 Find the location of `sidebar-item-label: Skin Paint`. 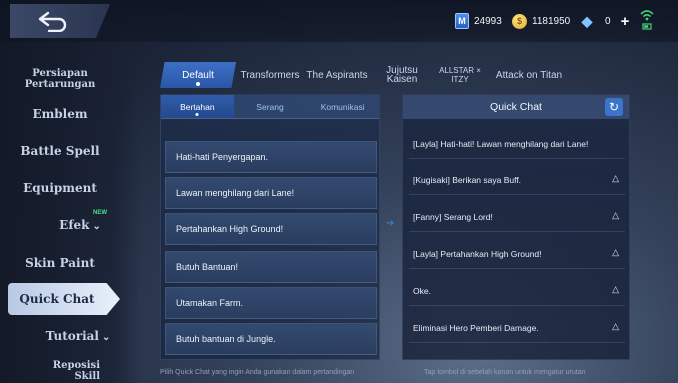

sidebar-item-label: Skin Paint is located at coordinates (60, 263).